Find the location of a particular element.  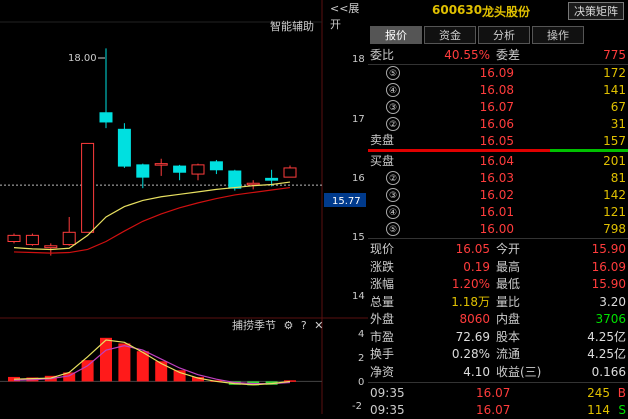

indicator-title: 捕捞季节 ⚙ ? ✕ is located at coordinates (277, 326).